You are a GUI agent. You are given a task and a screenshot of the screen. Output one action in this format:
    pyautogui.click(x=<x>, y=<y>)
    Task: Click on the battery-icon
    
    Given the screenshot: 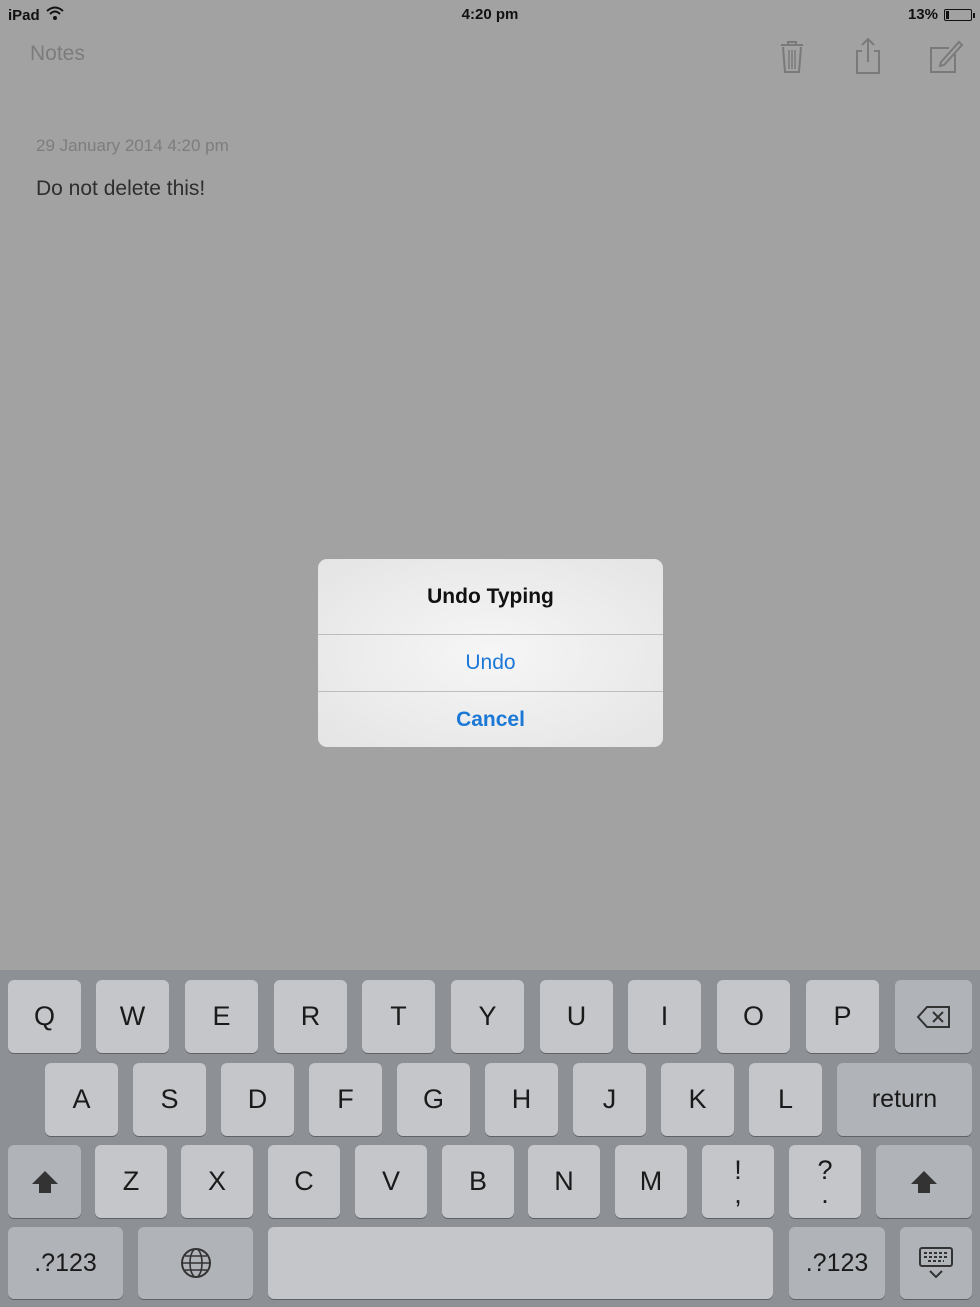 What is the action you would take?
    pyautogui.click(x=959, y=14)
    